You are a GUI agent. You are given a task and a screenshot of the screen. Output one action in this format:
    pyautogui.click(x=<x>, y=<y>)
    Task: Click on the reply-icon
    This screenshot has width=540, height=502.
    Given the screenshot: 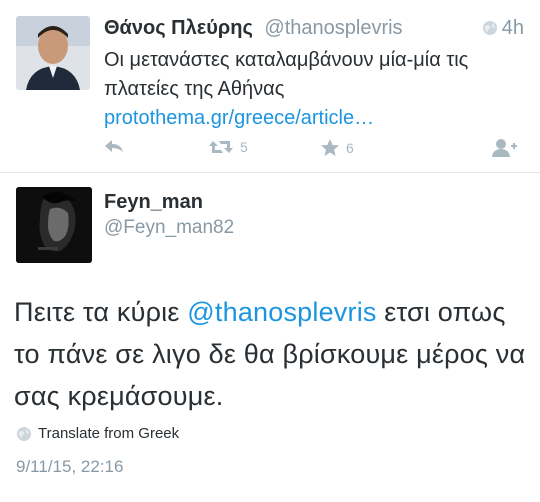 What is the action you would take?
    pyautogui.click(x=114, y=146)
    